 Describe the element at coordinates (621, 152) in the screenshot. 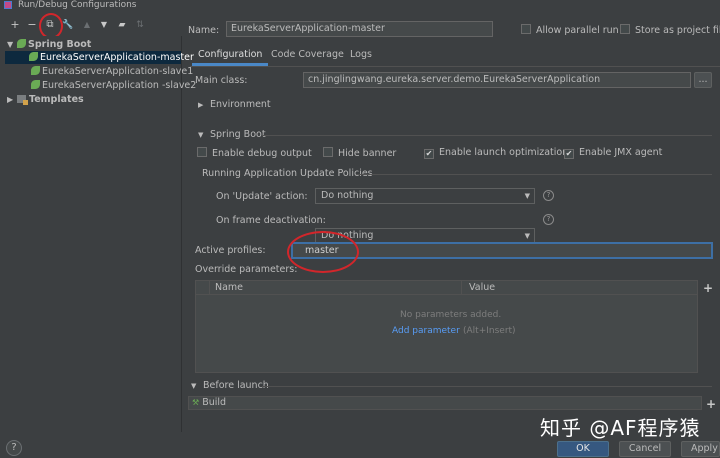

I see `checkbox-label: Enable JMX agent` at that location.